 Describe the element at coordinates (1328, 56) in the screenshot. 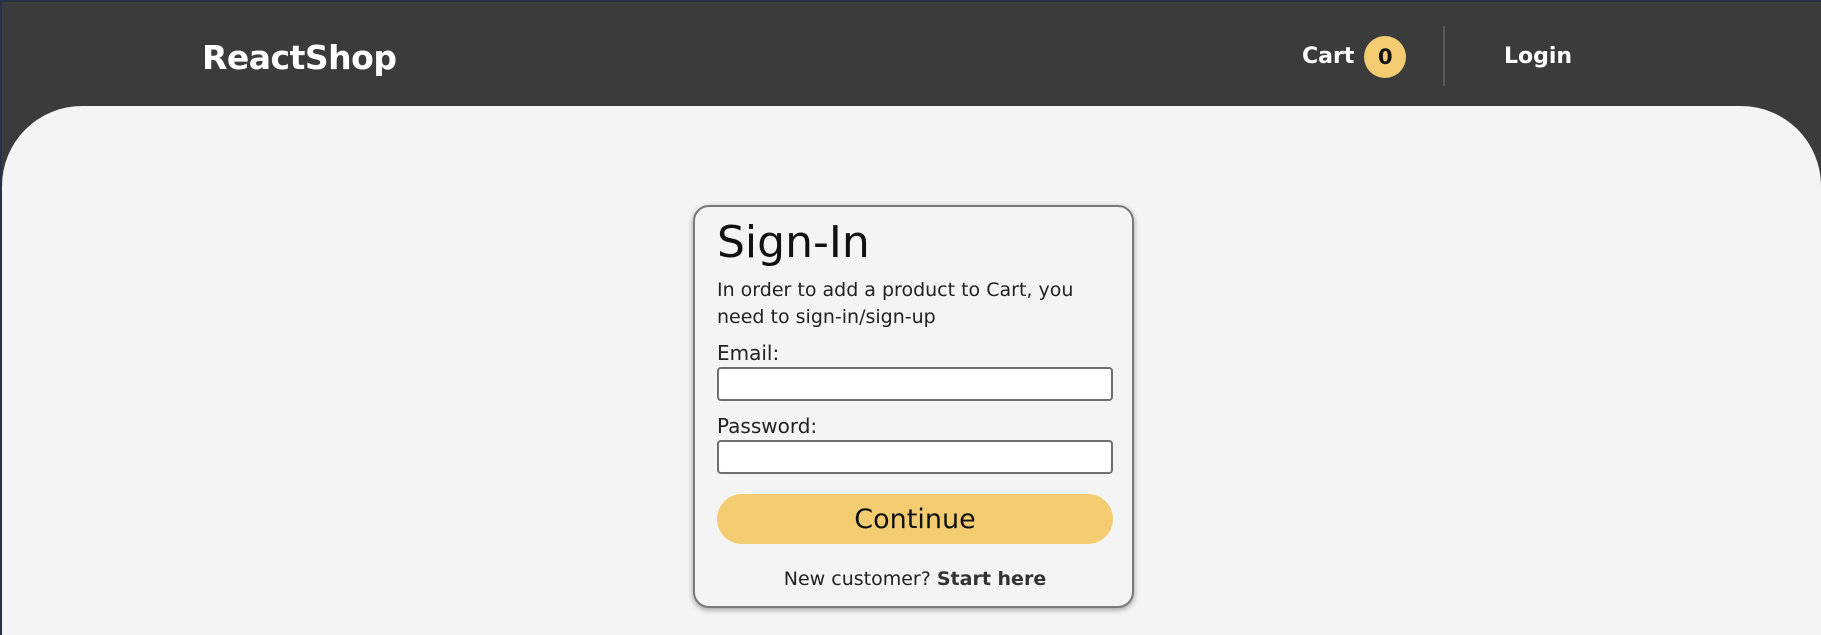

I see `cart-label: Cart` at that location.